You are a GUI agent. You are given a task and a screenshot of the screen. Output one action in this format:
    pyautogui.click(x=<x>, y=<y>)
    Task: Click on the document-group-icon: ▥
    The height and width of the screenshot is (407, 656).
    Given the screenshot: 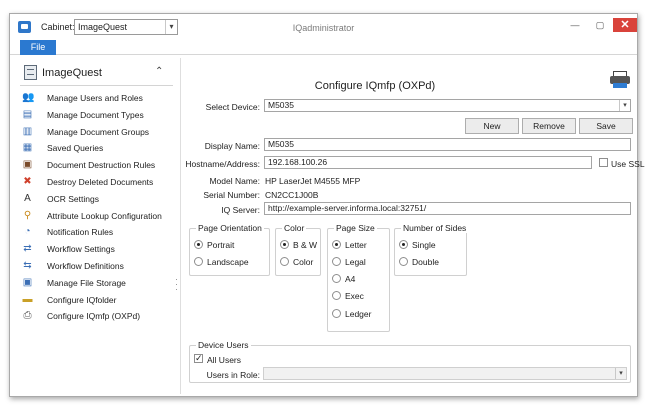 What is the action you would take?
    pyautogui.click(x=27, y=131)
    